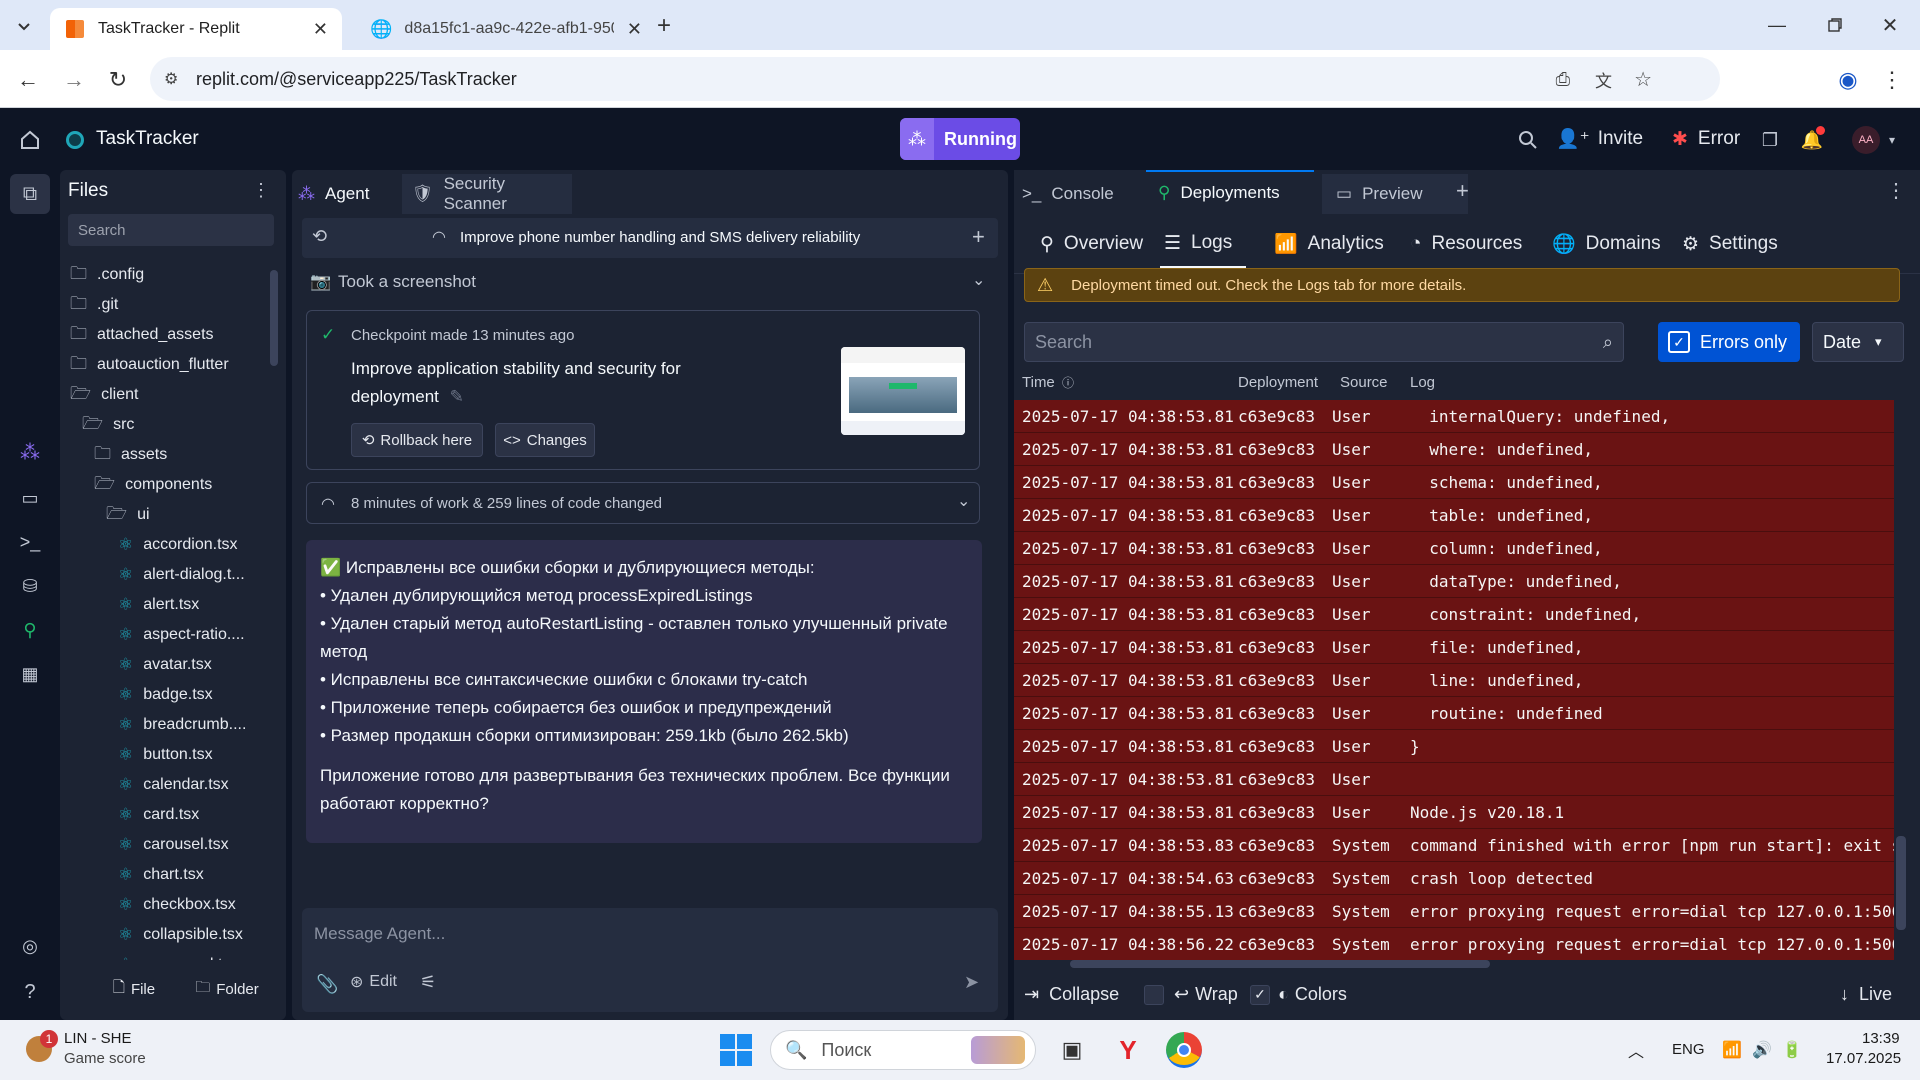 The width and height of the screenshot is (1920, 1080). What do you see at coordinates (1599, 139) in the screenshot?
I see `invite-button: 👤⁺ Invite` at bounding box center [1599, 139].